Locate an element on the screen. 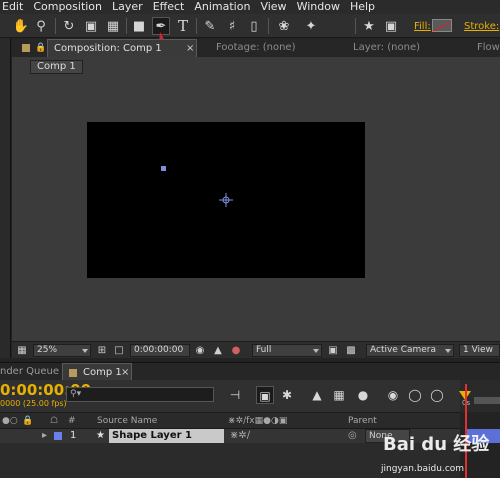 This screenshot has width=500, height=478. left-panel-strip is located at coordinates (5, 198).